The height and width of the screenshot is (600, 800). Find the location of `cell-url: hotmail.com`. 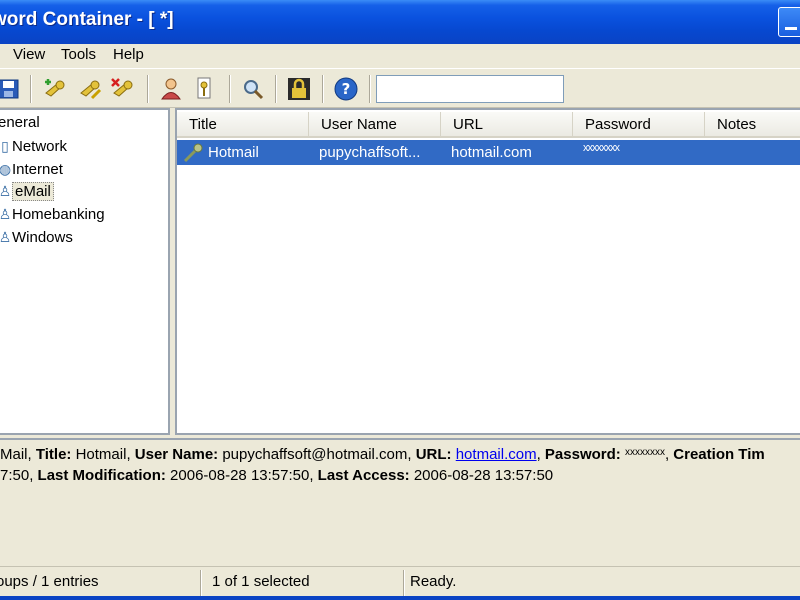

cell-url: hotmail.com is located at coordinates (491, 152).